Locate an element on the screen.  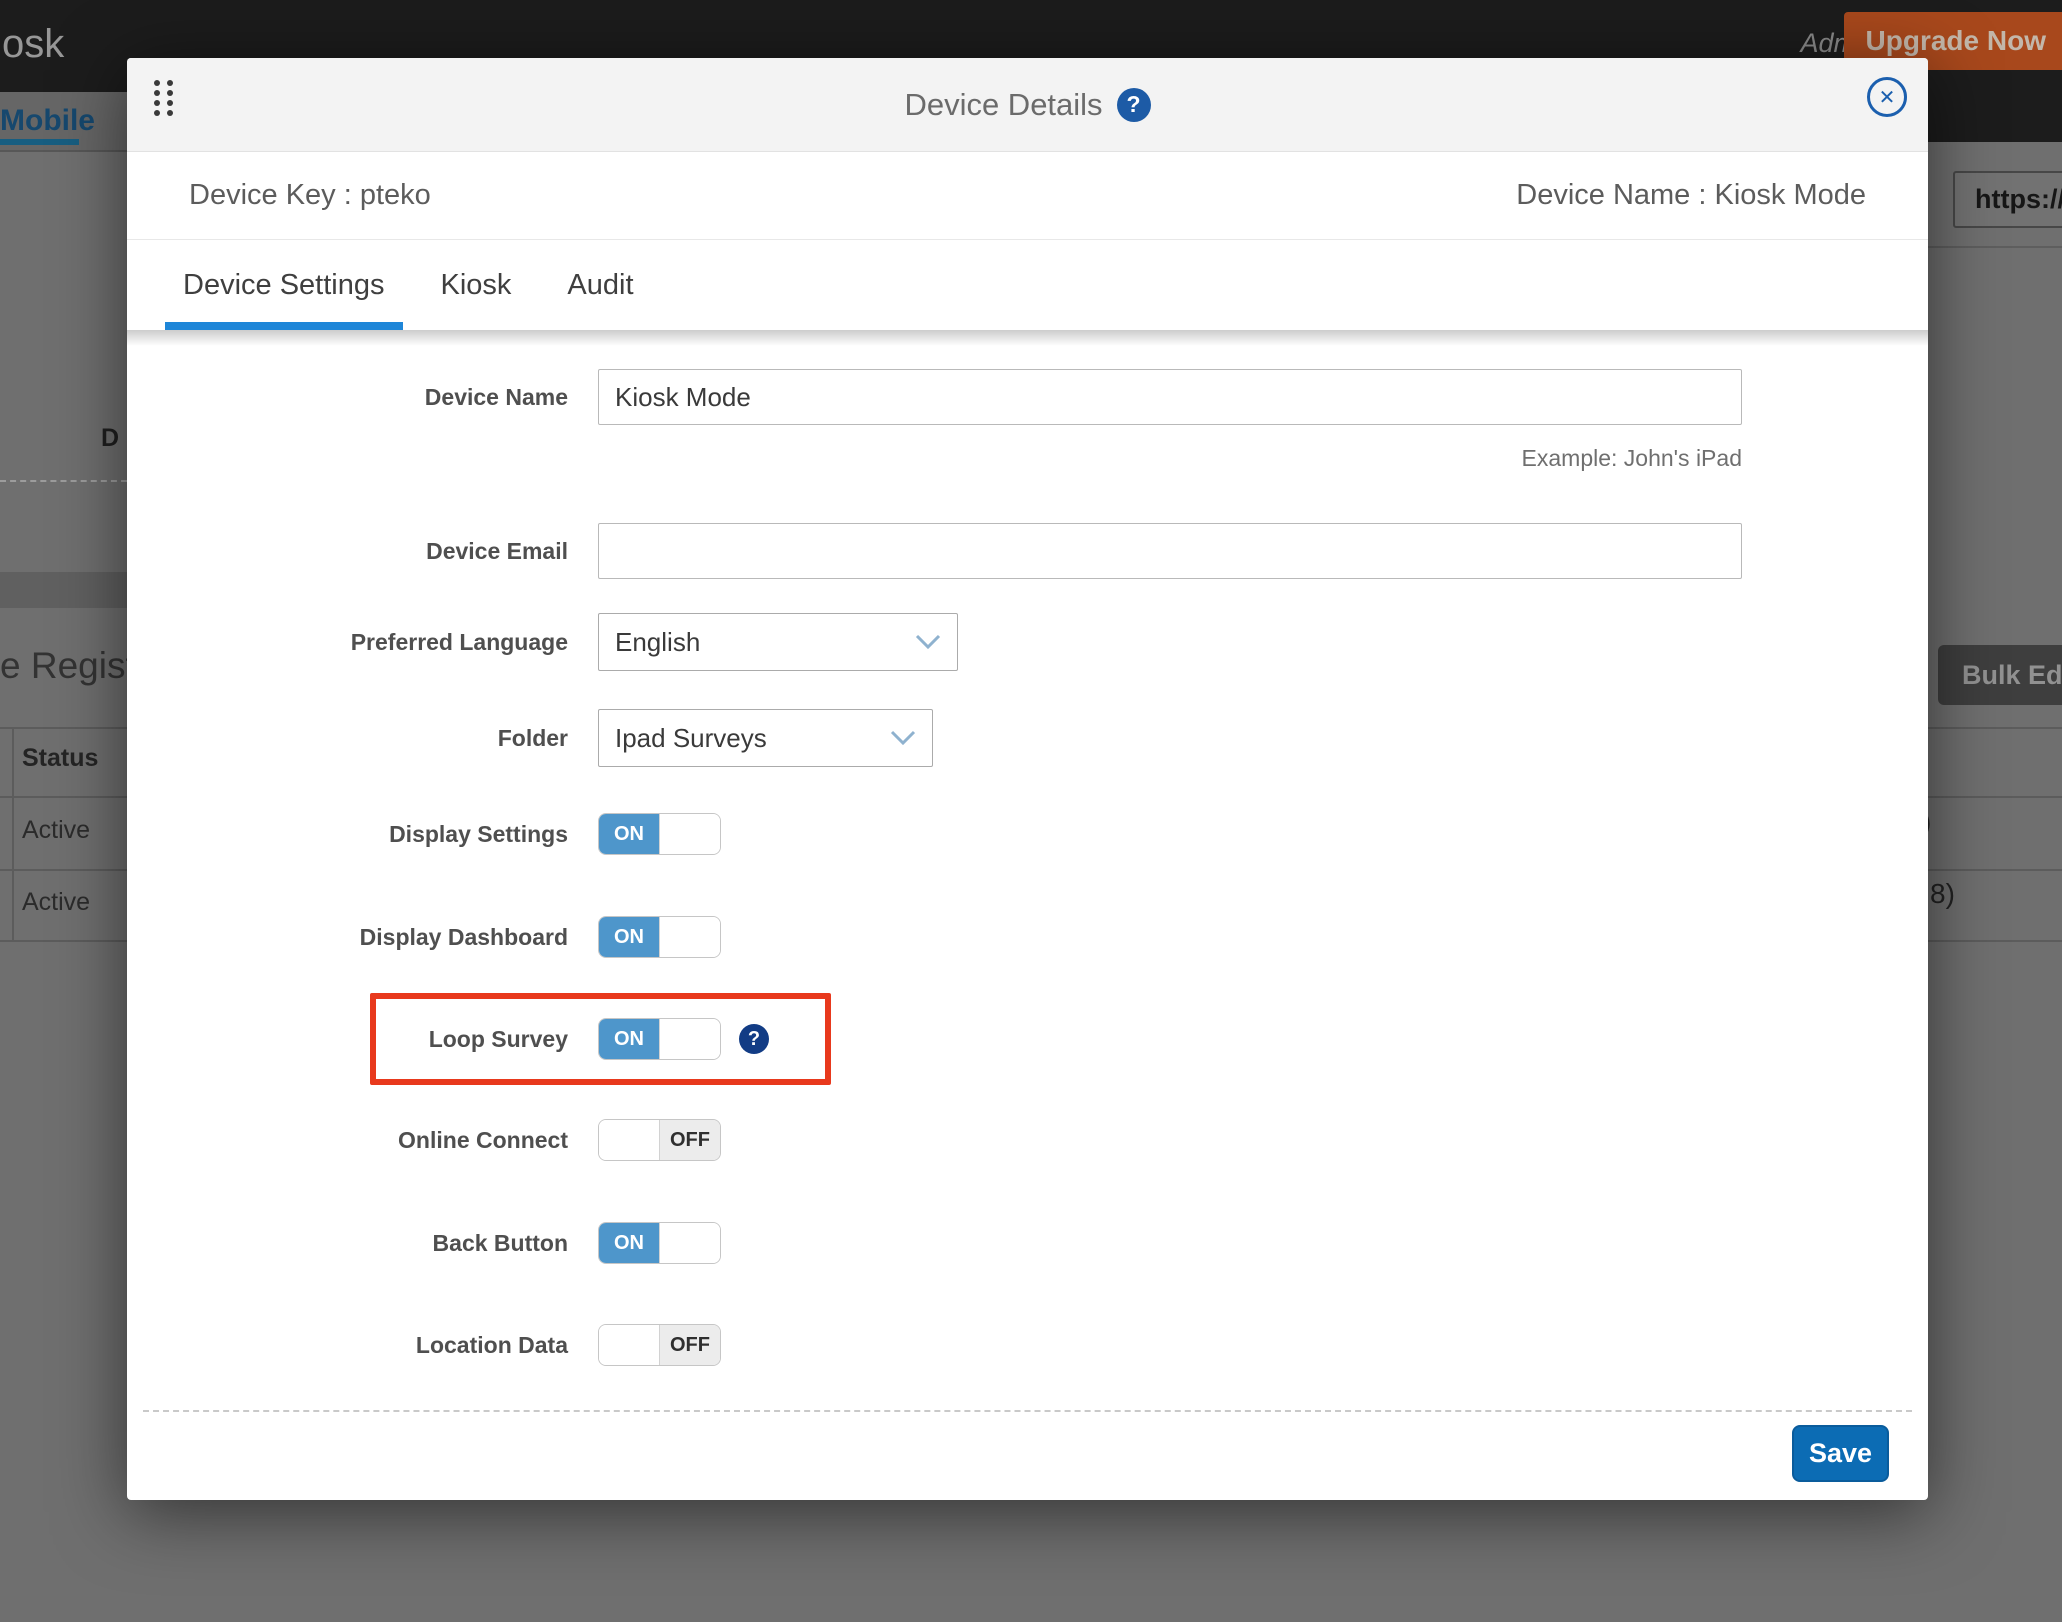
background-label-fragment: D is located at coordinates (110, 438).